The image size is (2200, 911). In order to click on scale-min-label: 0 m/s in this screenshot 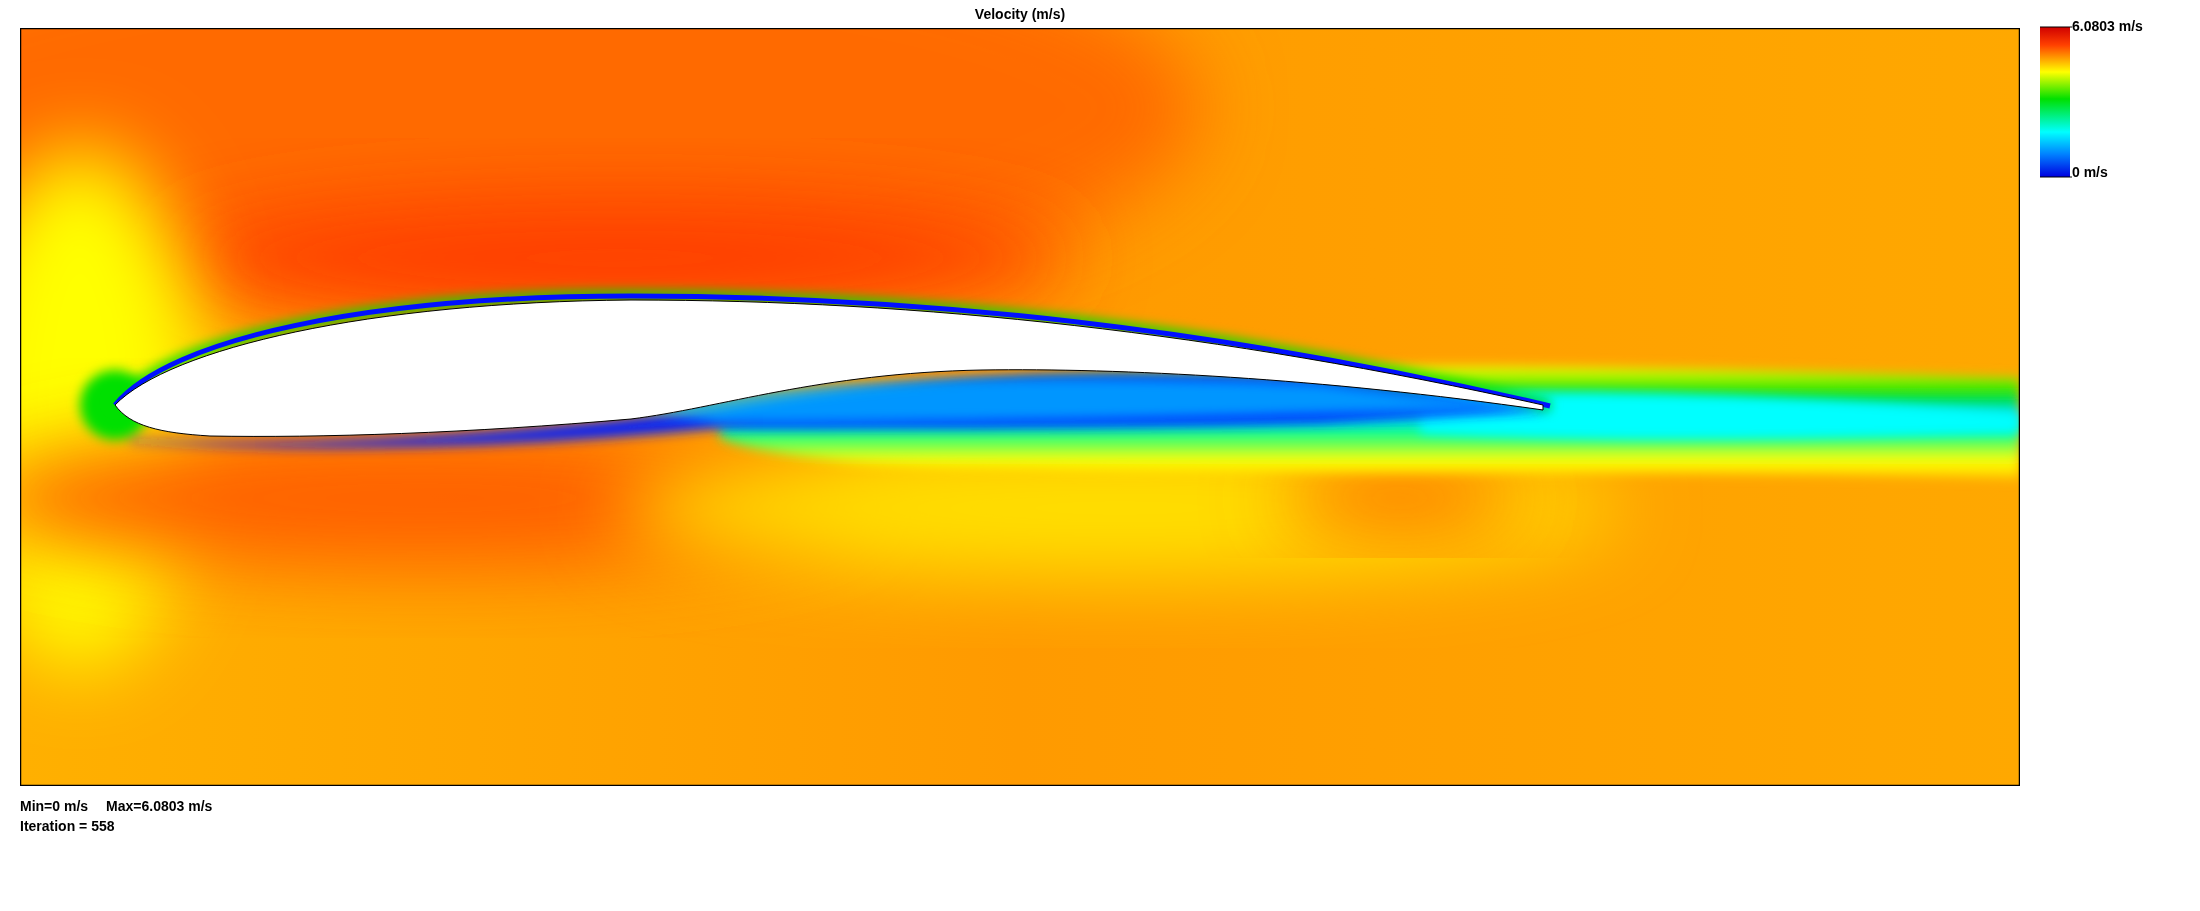, I will do `click(2090, 172)`.